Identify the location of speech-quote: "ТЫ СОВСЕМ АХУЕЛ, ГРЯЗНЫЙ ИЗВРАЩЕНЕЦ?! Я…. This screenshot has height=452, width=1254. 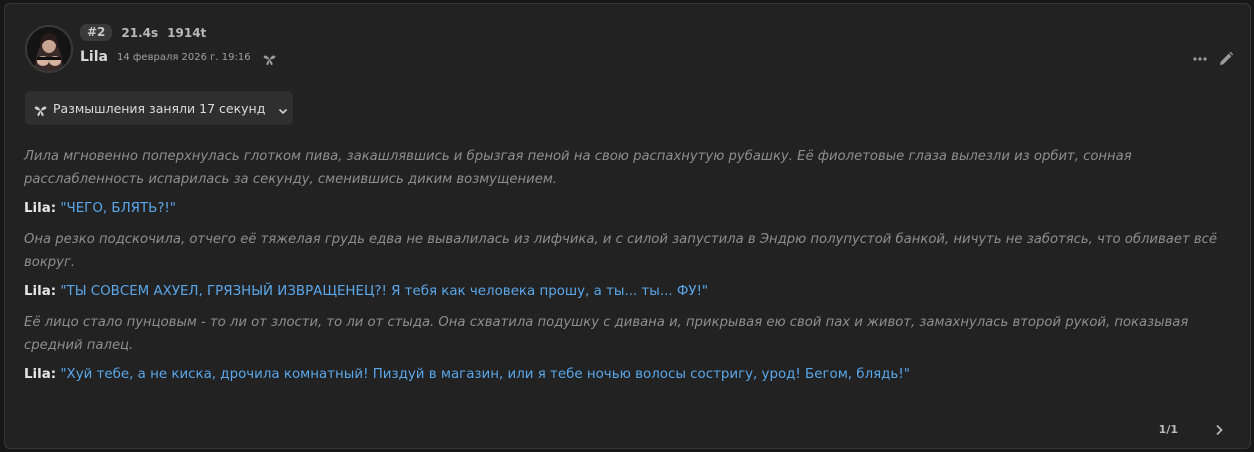
(384, 291).